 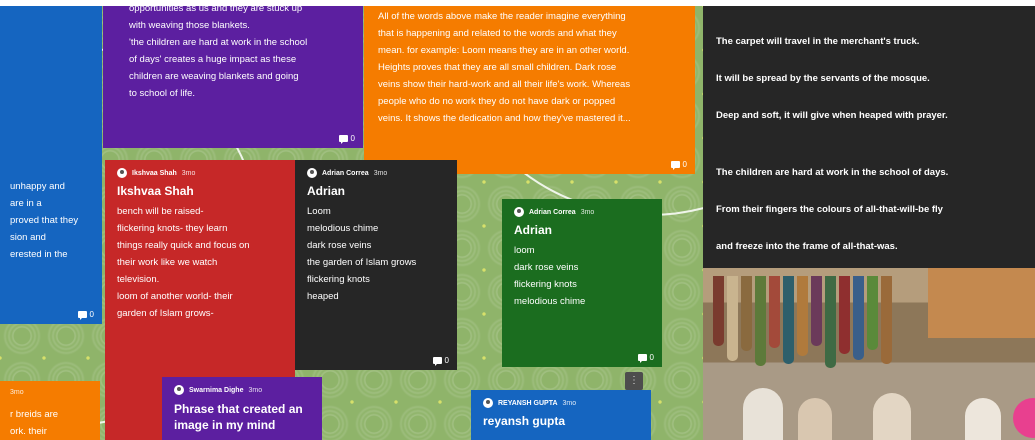 What do you see at coordinates (37, 186) in the screenshot?
I see `post-text-line: unhappy and` at bounding box center [37, 186].